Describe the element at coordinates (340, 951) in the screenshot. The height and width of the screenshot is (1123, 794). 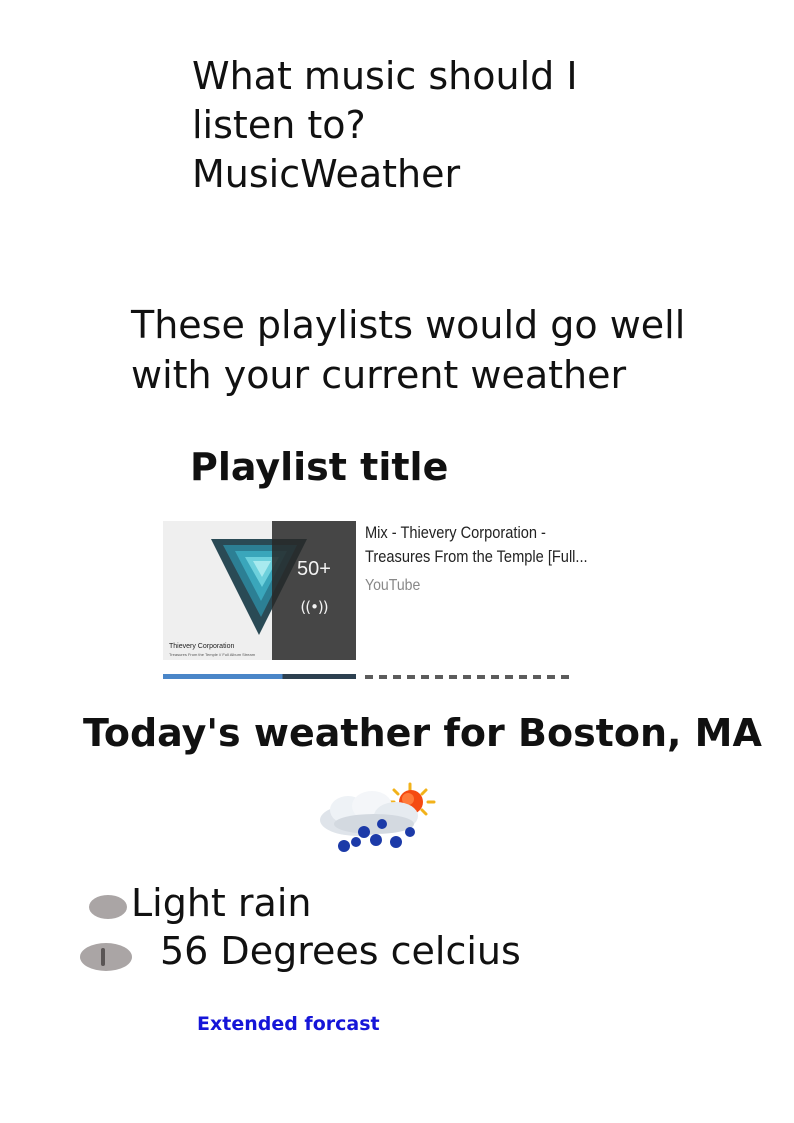
I see `temperature-value: 56 Degrees celcius` at that location.